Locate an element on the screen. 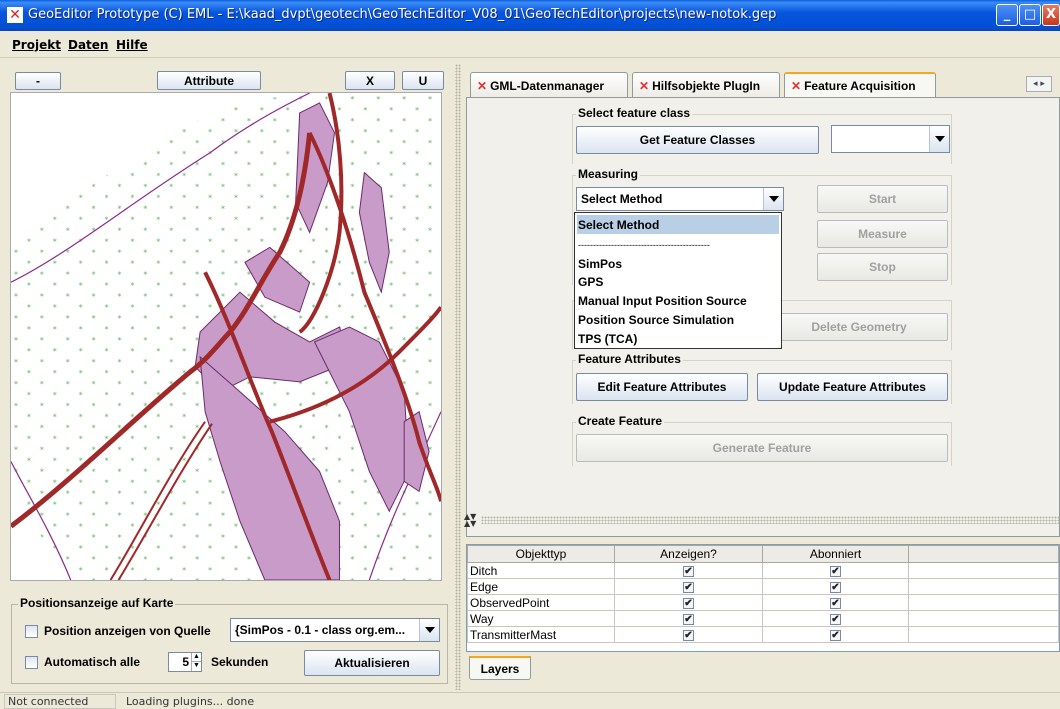 This screenshot has height=709, width=1060. edit-feature-attributes-button: Edit Feature Attributes is located at coordinates (662, 387).